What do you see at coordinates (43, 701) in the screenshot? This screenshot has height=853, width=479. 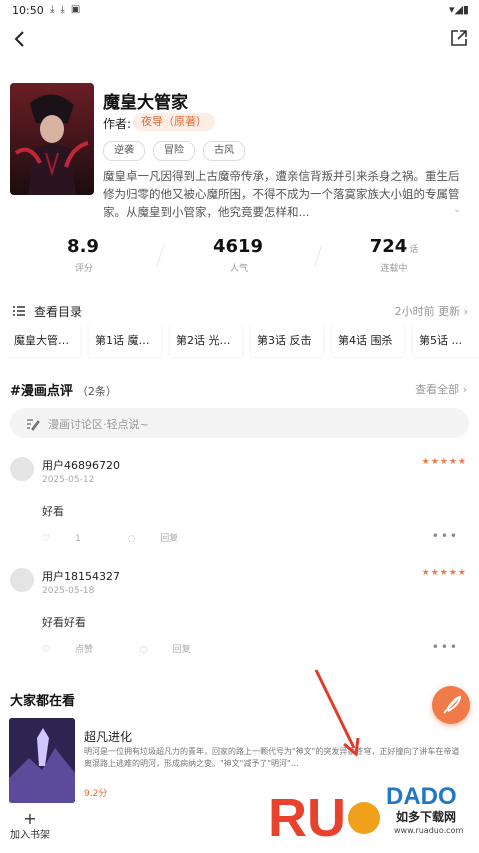 I see `recommend-title: 大家都在看` at bounding box center [43, 701].